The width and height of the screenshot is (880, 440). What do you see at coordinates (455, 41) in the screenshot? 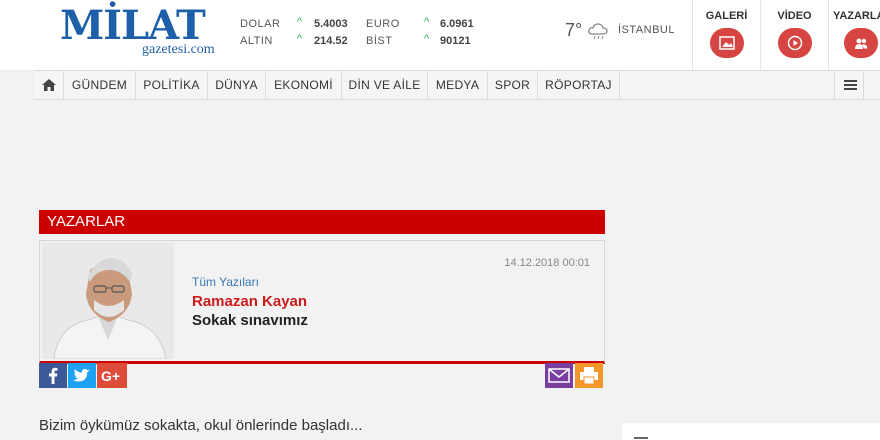
I see `market-value-bist: 90121` at bounding box center [455, 41].